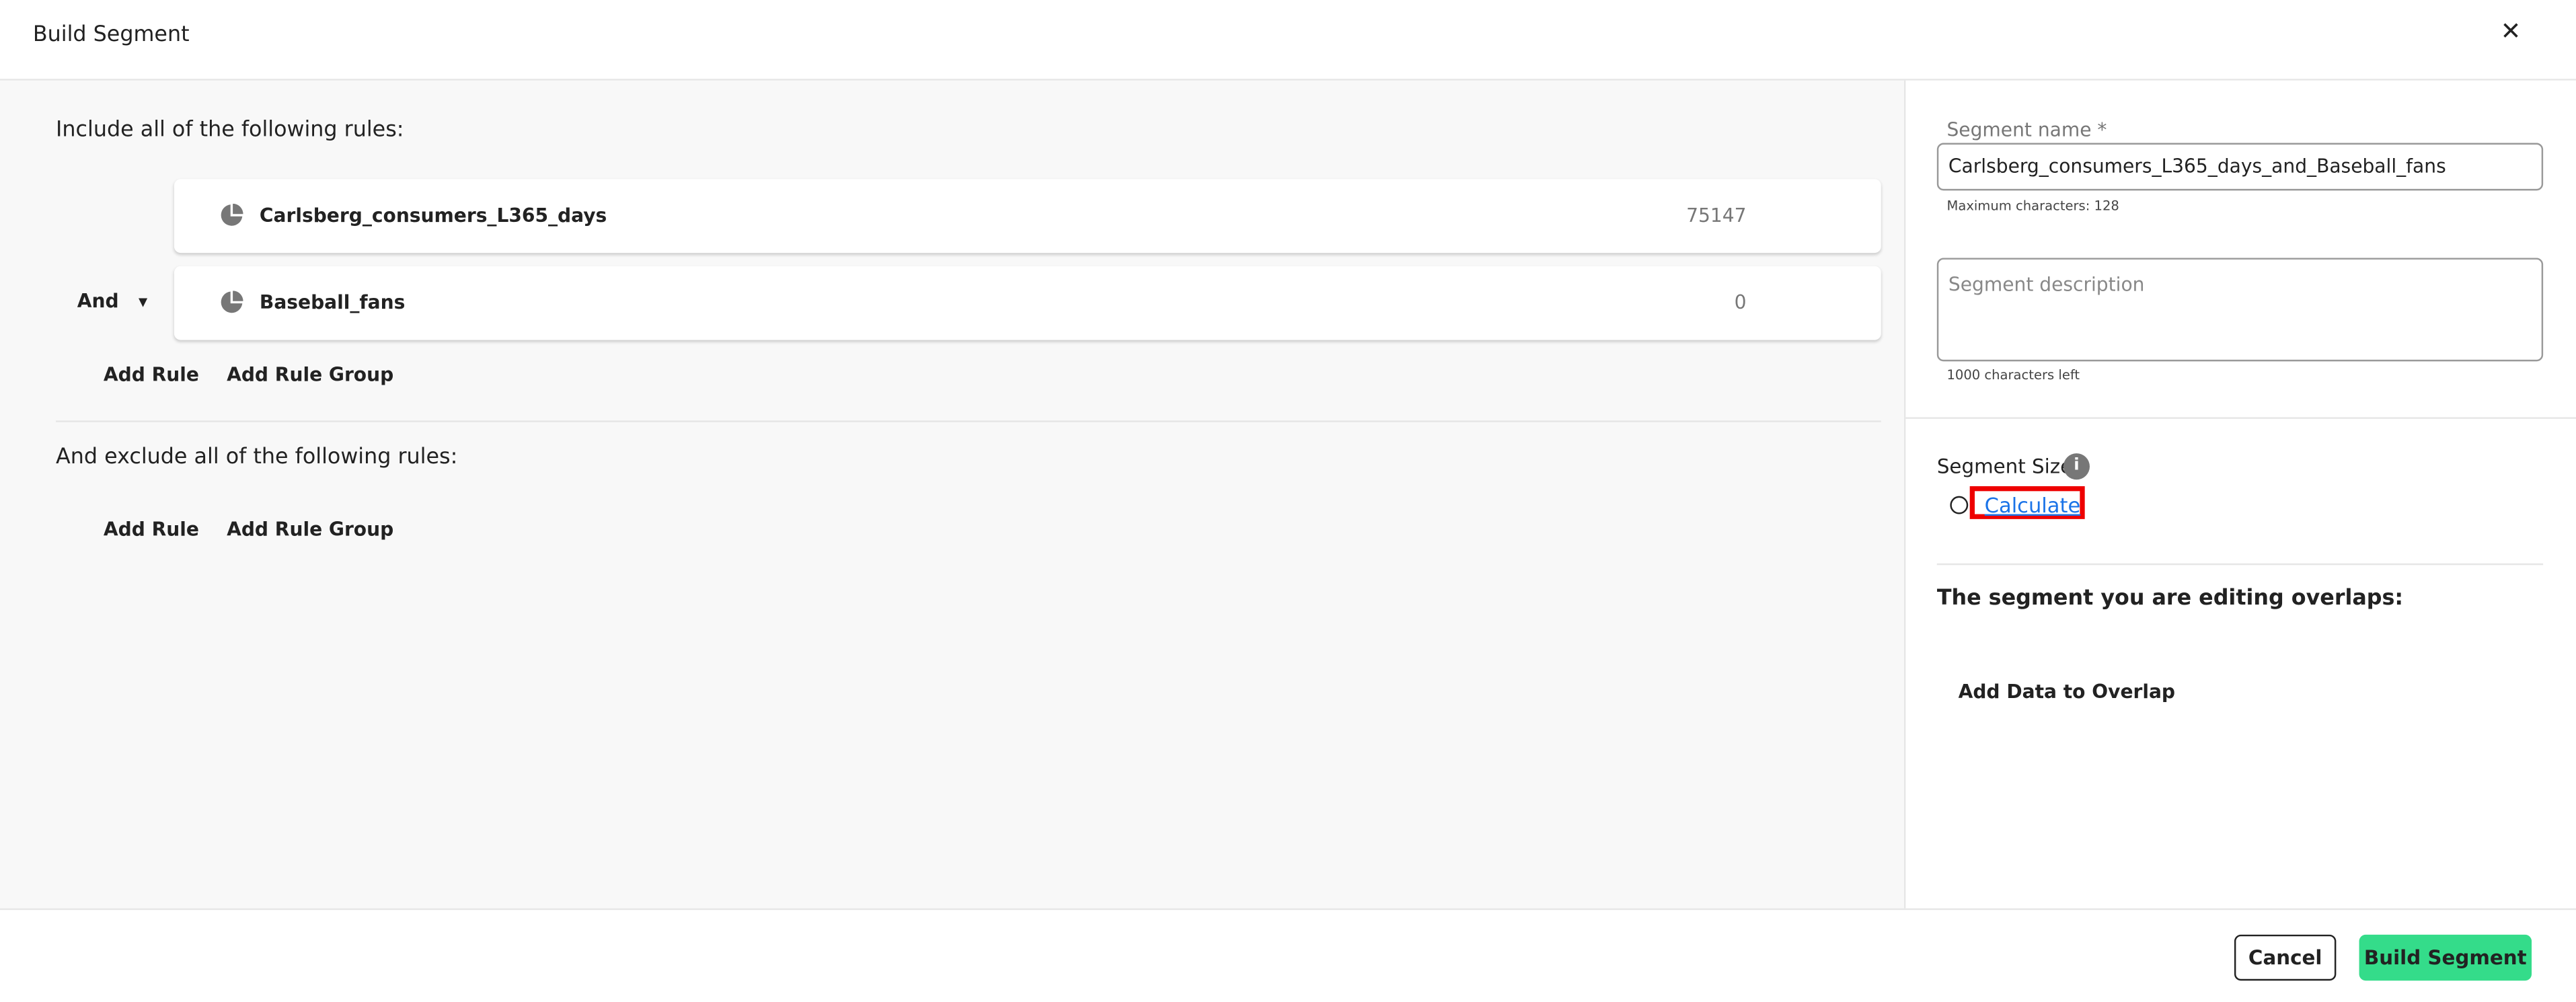 The image size is (2576, 1002). Describe the element at coordinates (2033, 505) in the screenshot. I see `calculate-link: Calculate` at that location.